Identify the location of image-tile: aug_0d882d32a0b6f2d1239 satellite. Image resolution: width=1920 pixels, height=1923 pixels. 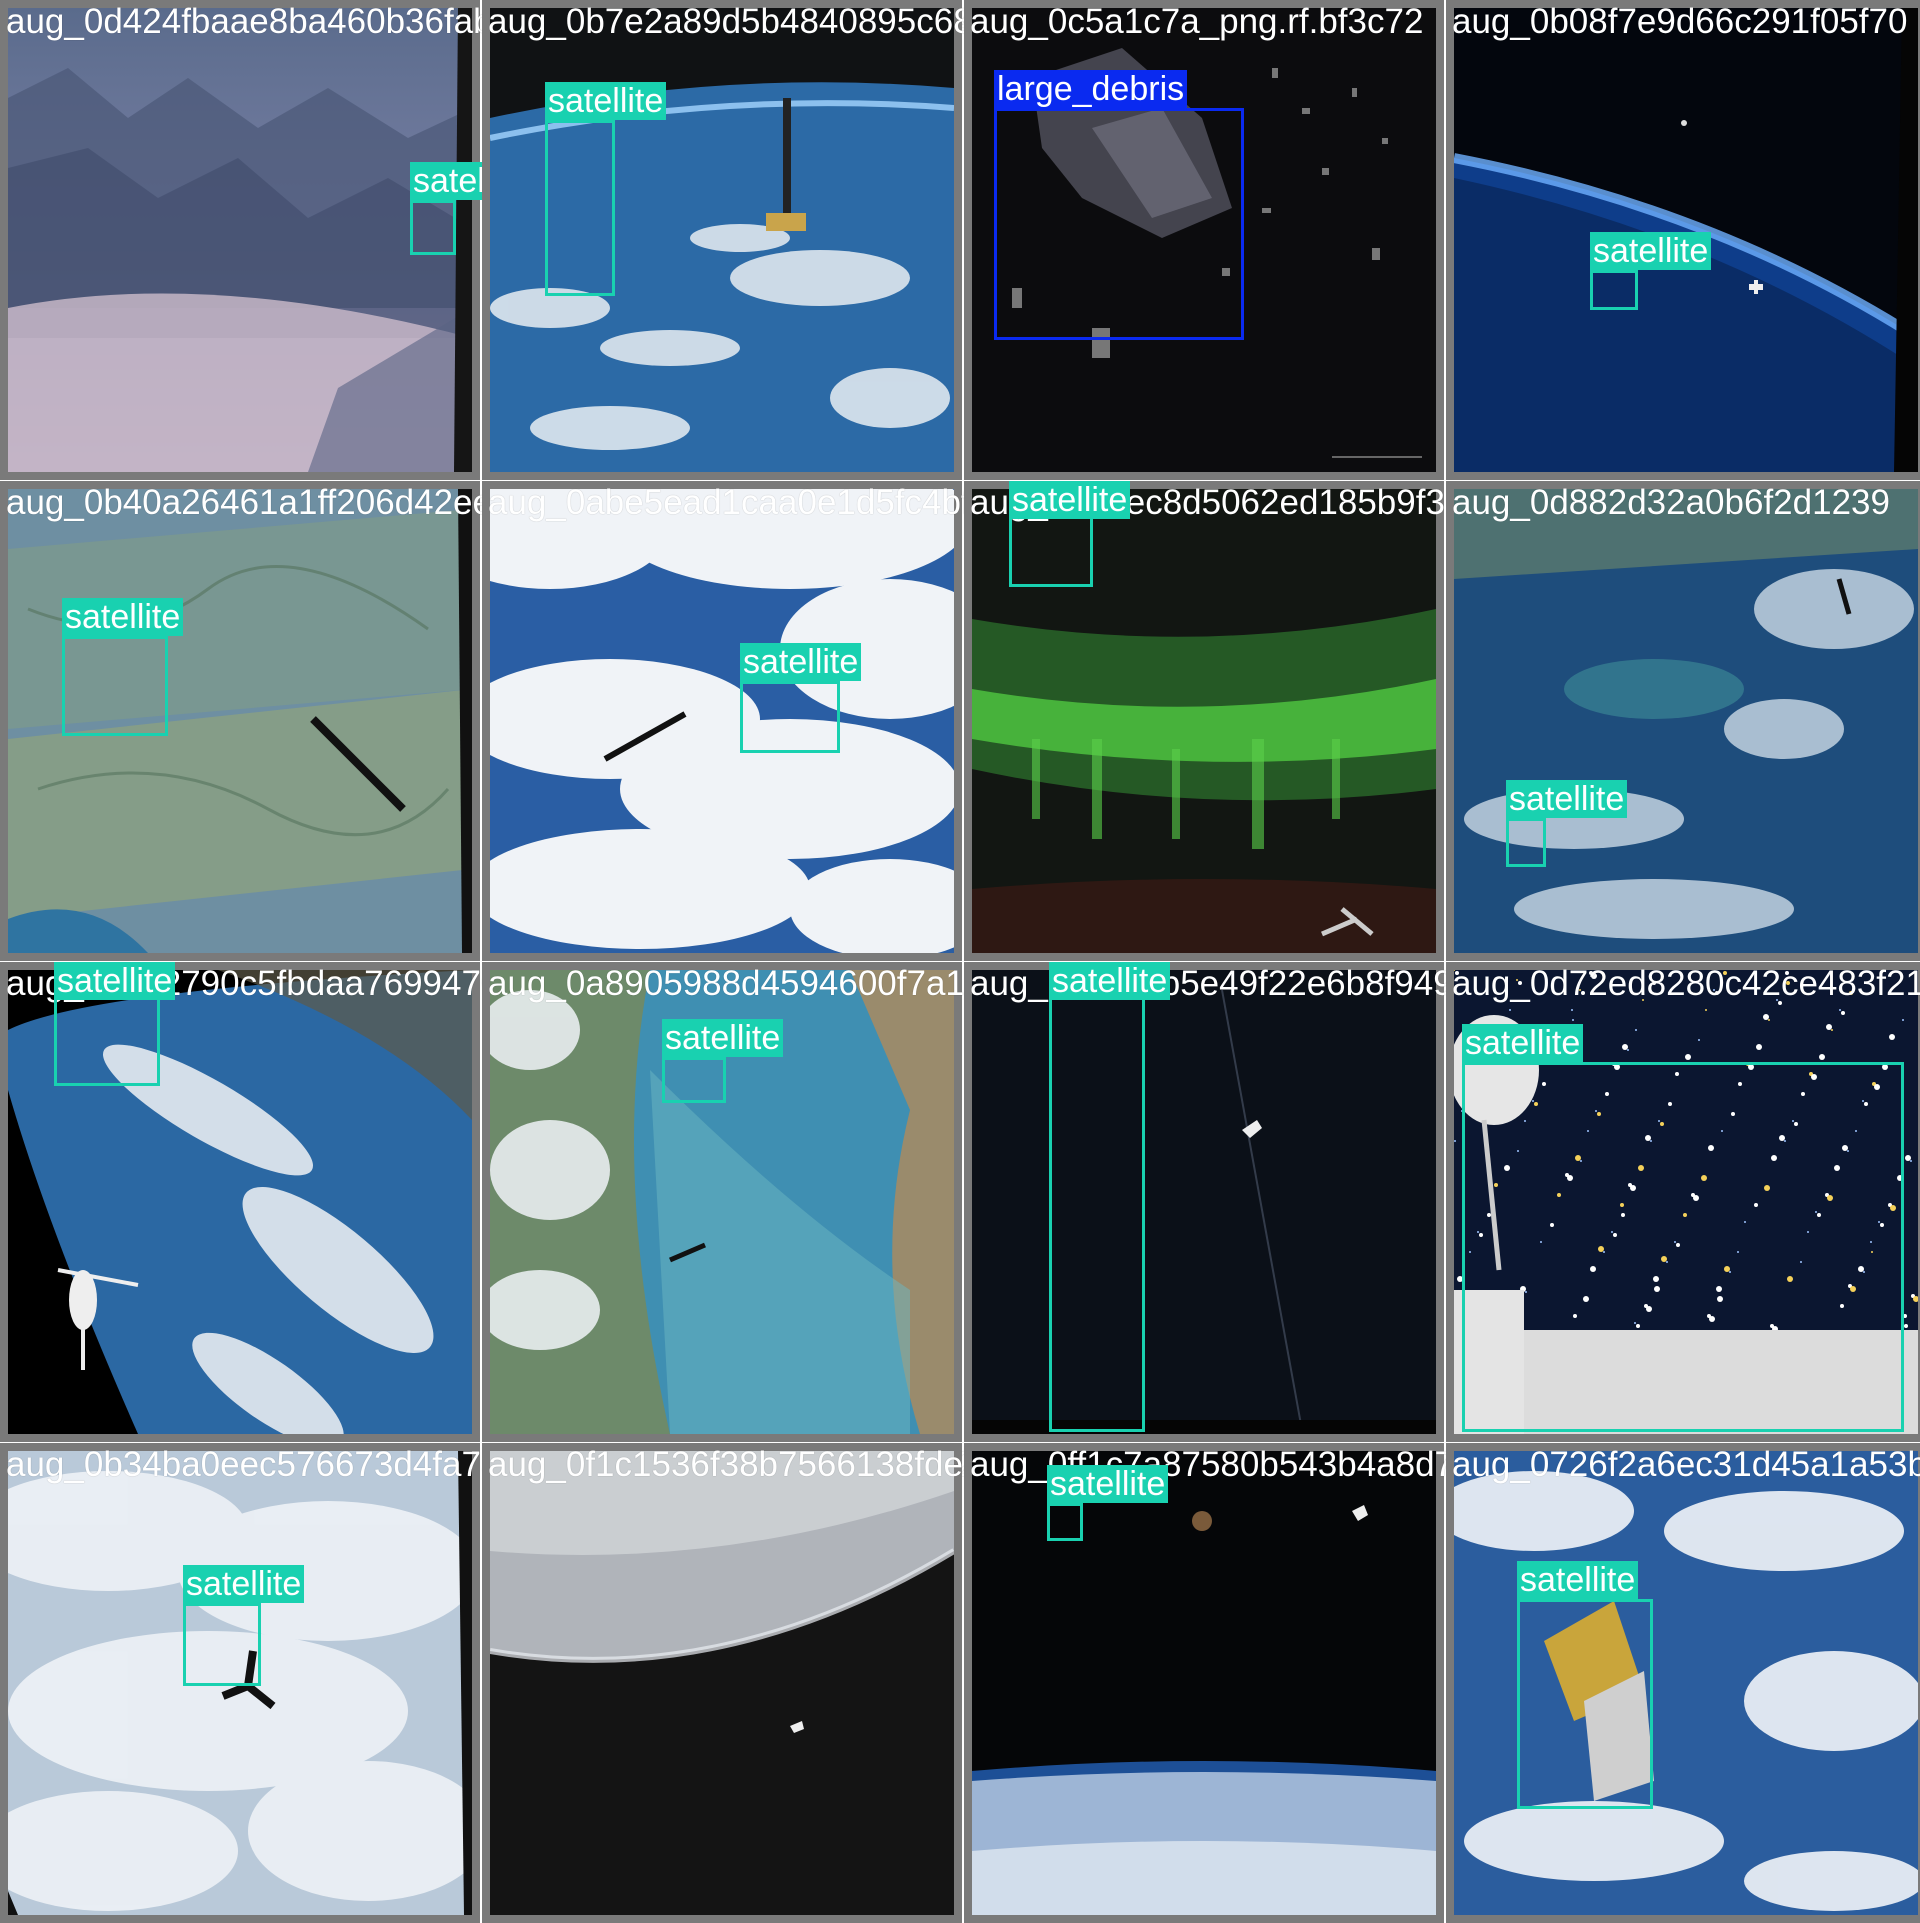
(1683, 721).